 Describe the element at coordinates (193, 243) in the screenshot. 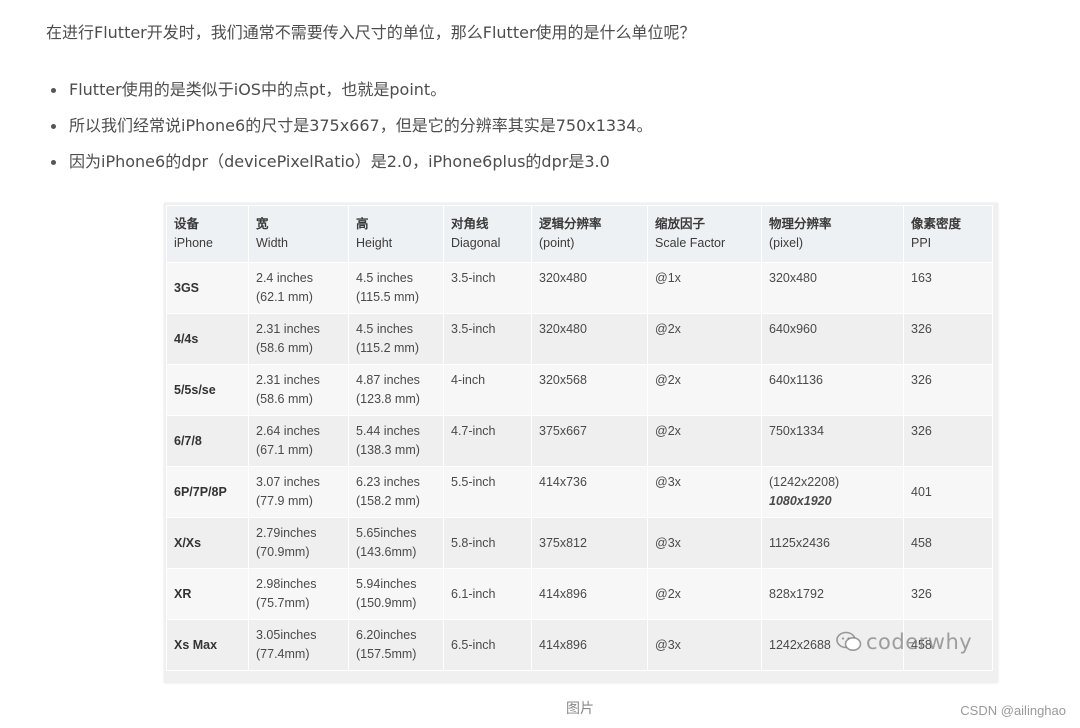

I see `column-header-en: iPhone` at that location.